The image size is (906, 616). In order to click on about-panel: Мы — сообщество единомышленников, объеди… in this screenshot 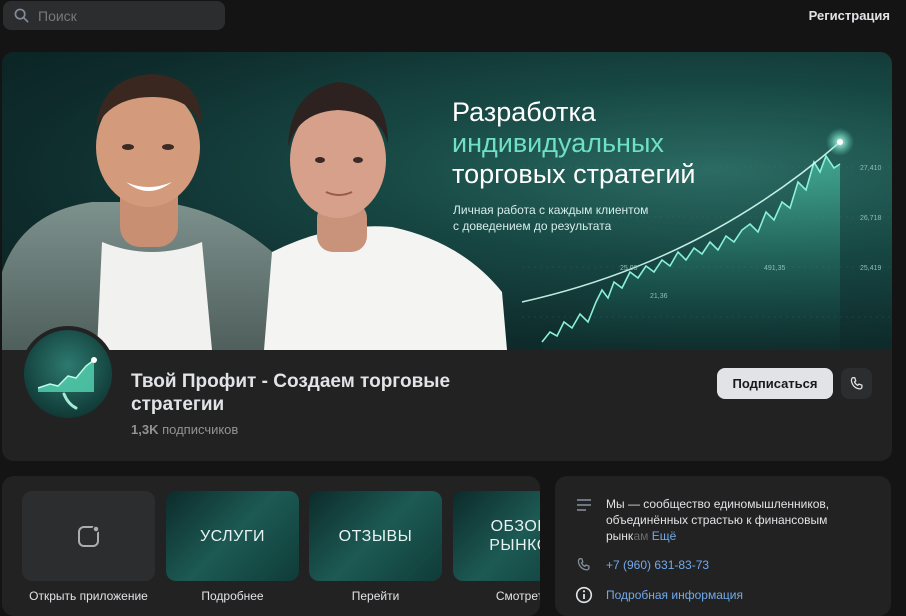, I will do `click(723, 546)`.